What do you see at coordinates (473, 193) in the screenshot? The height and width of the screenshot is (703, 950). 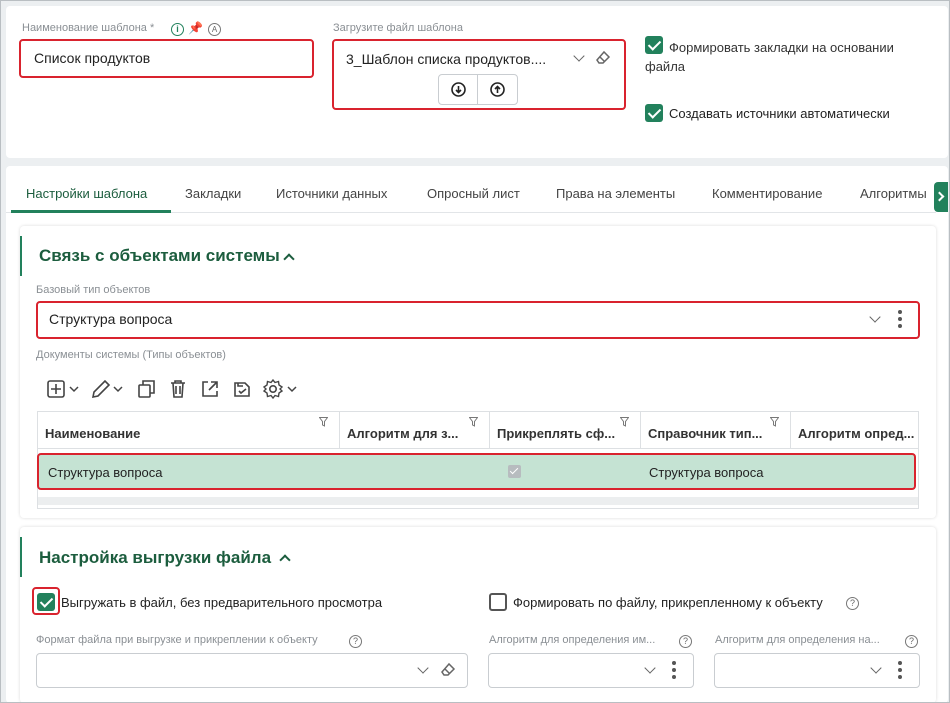 I see `tab-questionnaire: Опросный лист` at bounding box center [473, 193].